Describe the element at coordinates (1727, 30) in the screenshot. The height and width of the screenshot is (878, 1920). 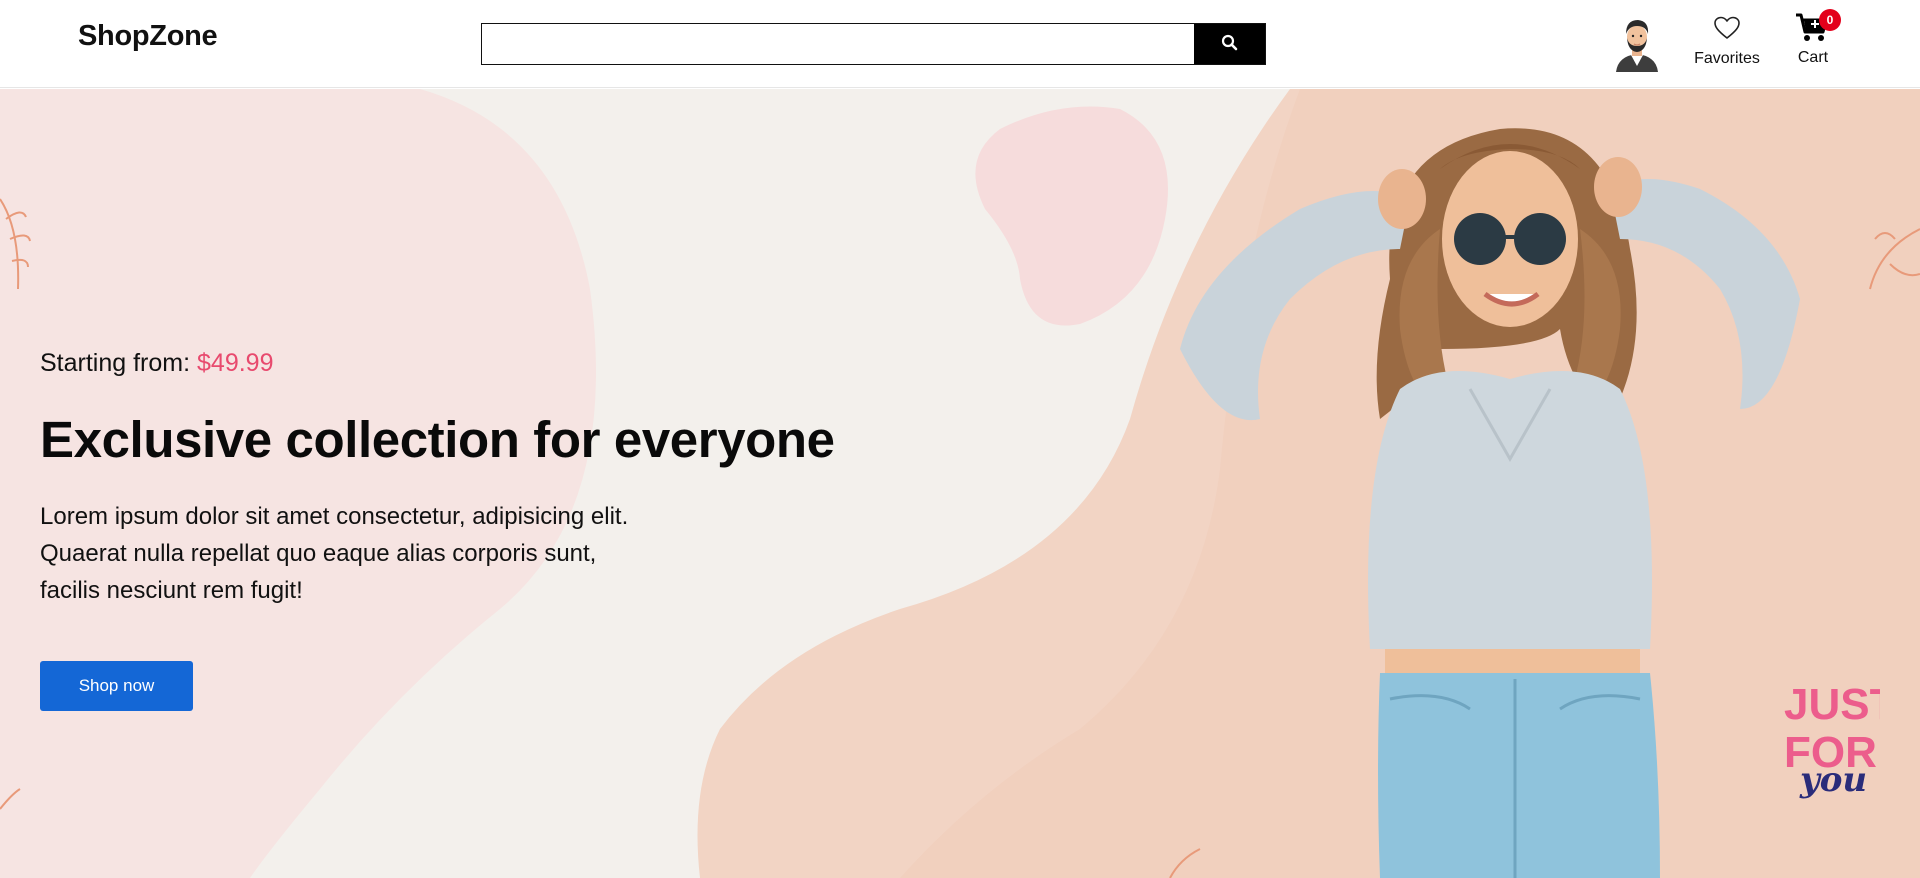
I see `heart-icon` at that location.